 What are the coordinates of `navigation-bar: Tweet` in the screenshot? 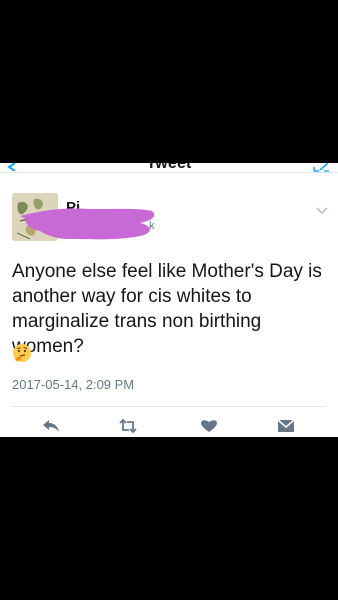 It's located at (169, 168).